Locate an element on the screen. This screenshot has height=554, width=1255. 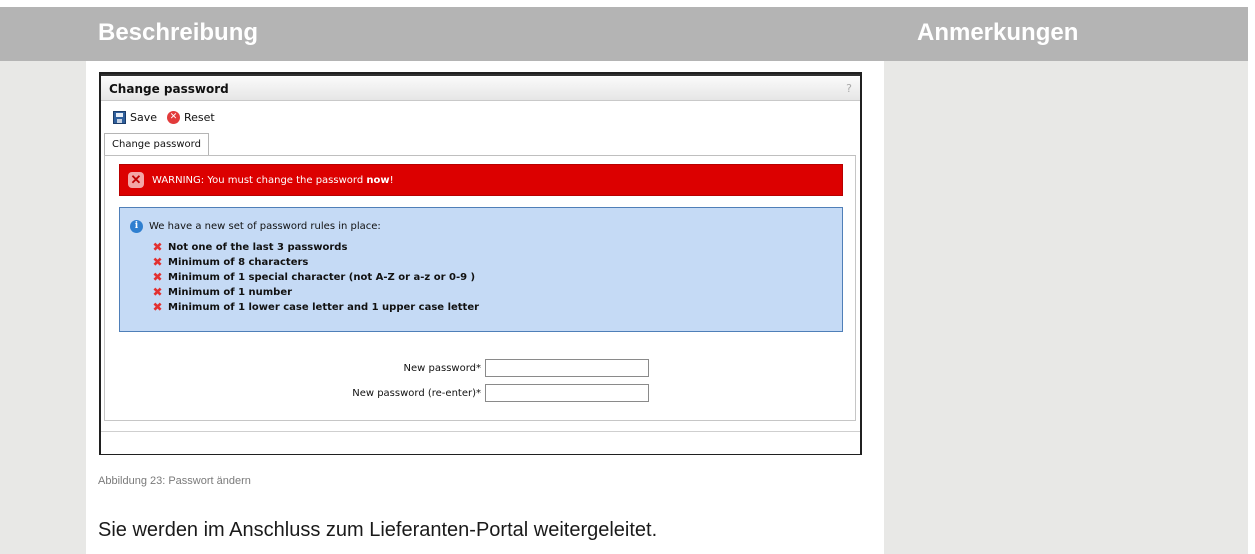
save-button: Save is located at coordinates (135, 117).